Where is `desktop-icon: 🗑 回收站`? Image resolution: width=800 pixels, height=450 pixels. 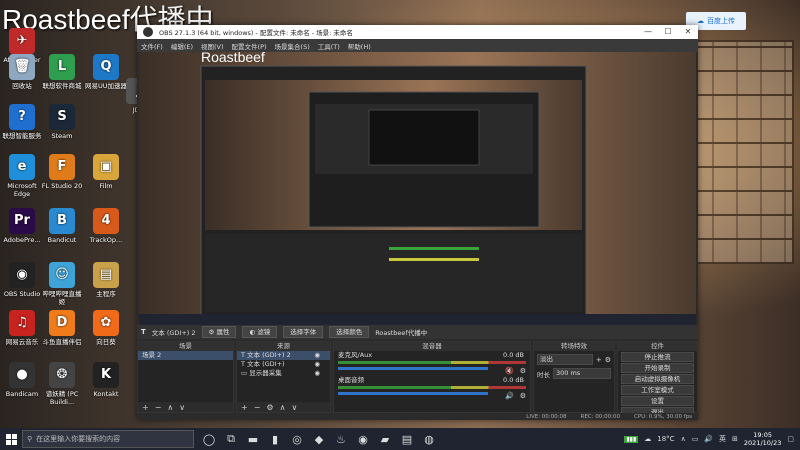 desktop-icon: 🗑 回收站 is located at coordinates (22, 72).